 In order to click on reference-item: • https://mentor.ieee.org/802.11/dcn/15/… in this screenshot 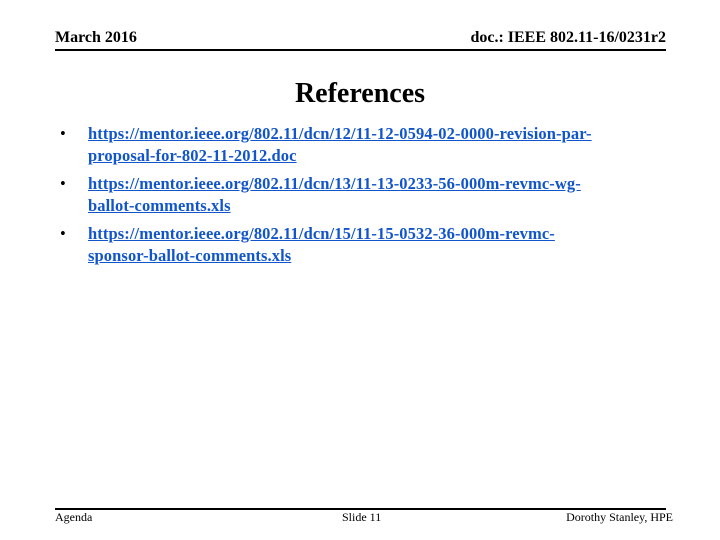, I will do `click(380, 245)`.